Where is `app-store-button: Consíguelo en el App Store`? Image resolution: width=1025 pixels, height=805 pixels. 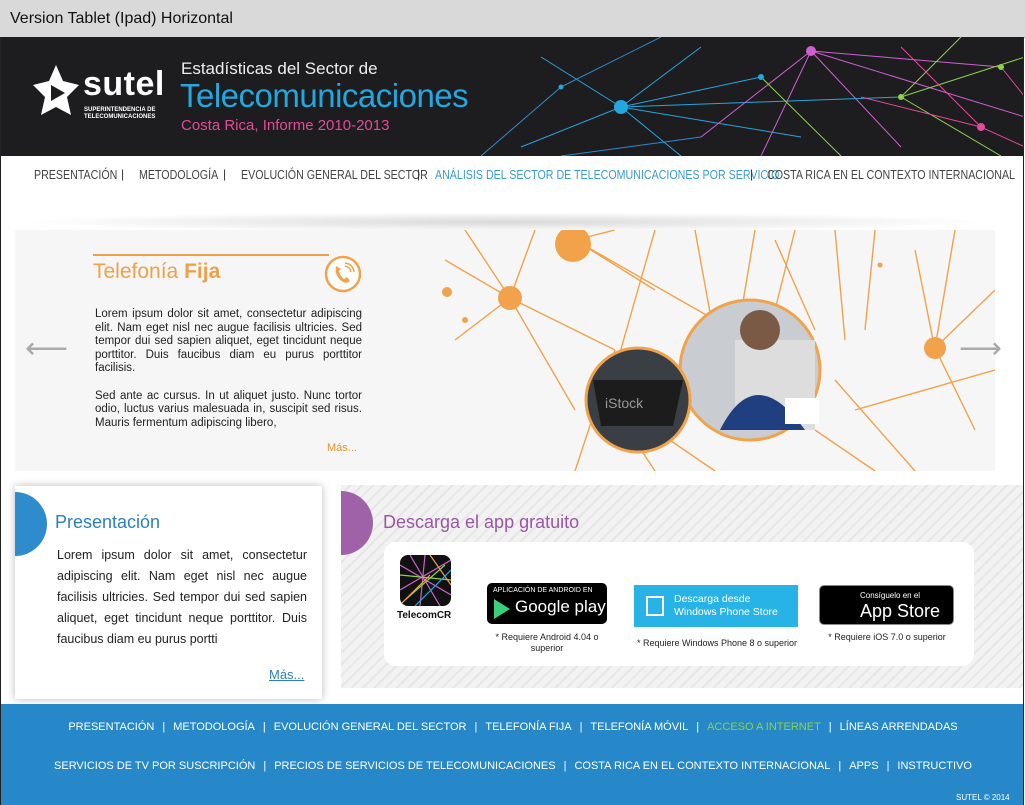
app-store-button: Consíguelo en el App Store is located at coordinates (886, 605).